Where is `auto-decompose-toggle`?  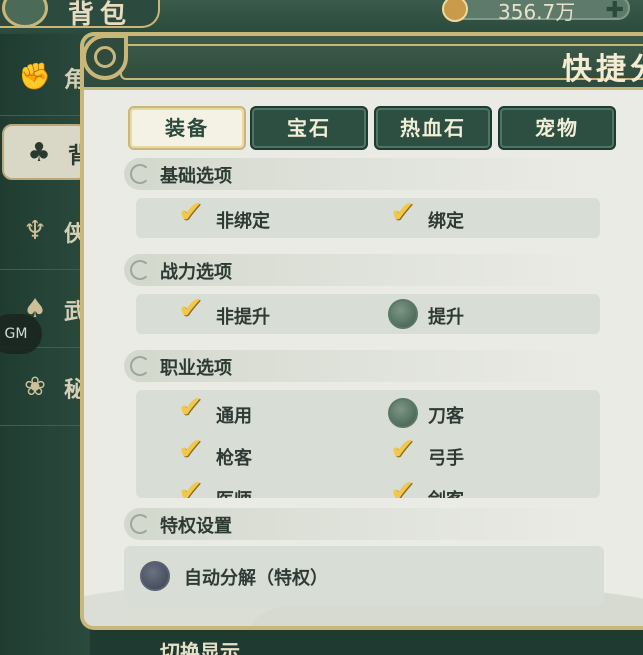
auto-decompose-toggle is located at coordinates (155, 576).